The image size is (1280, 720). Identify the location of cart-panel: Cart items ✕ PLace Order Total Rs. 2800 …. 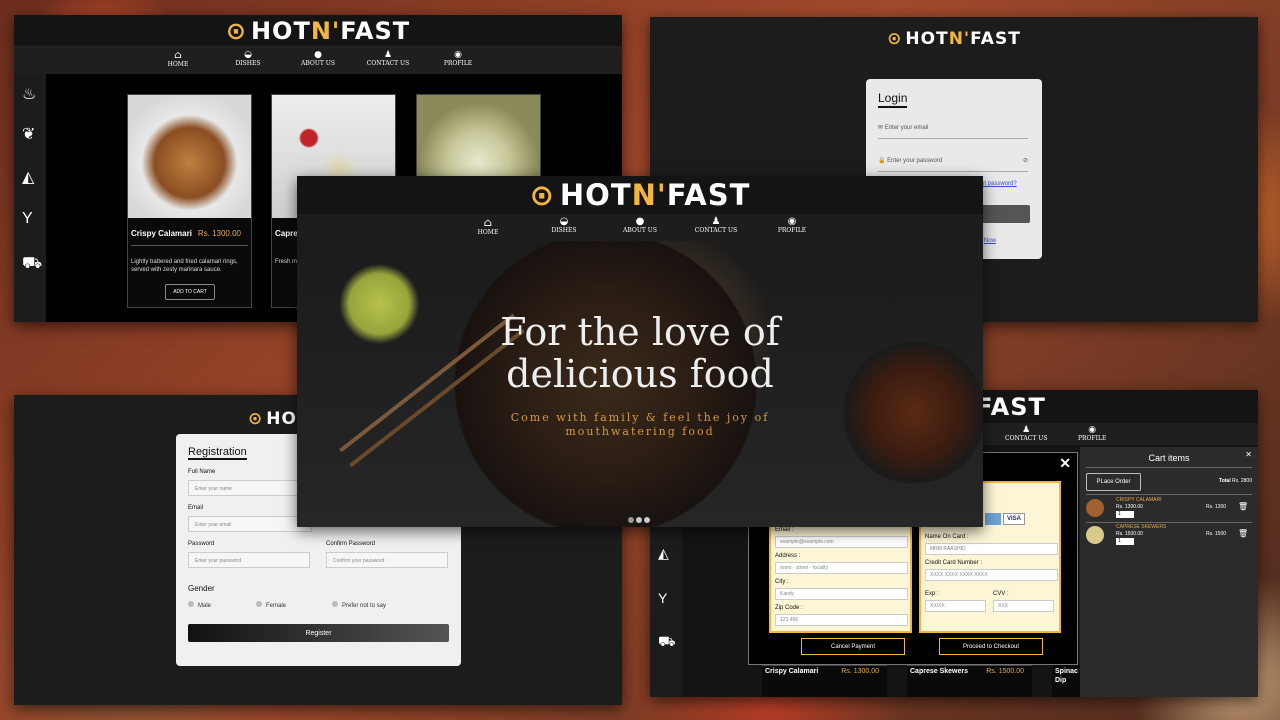
(1169, 572).